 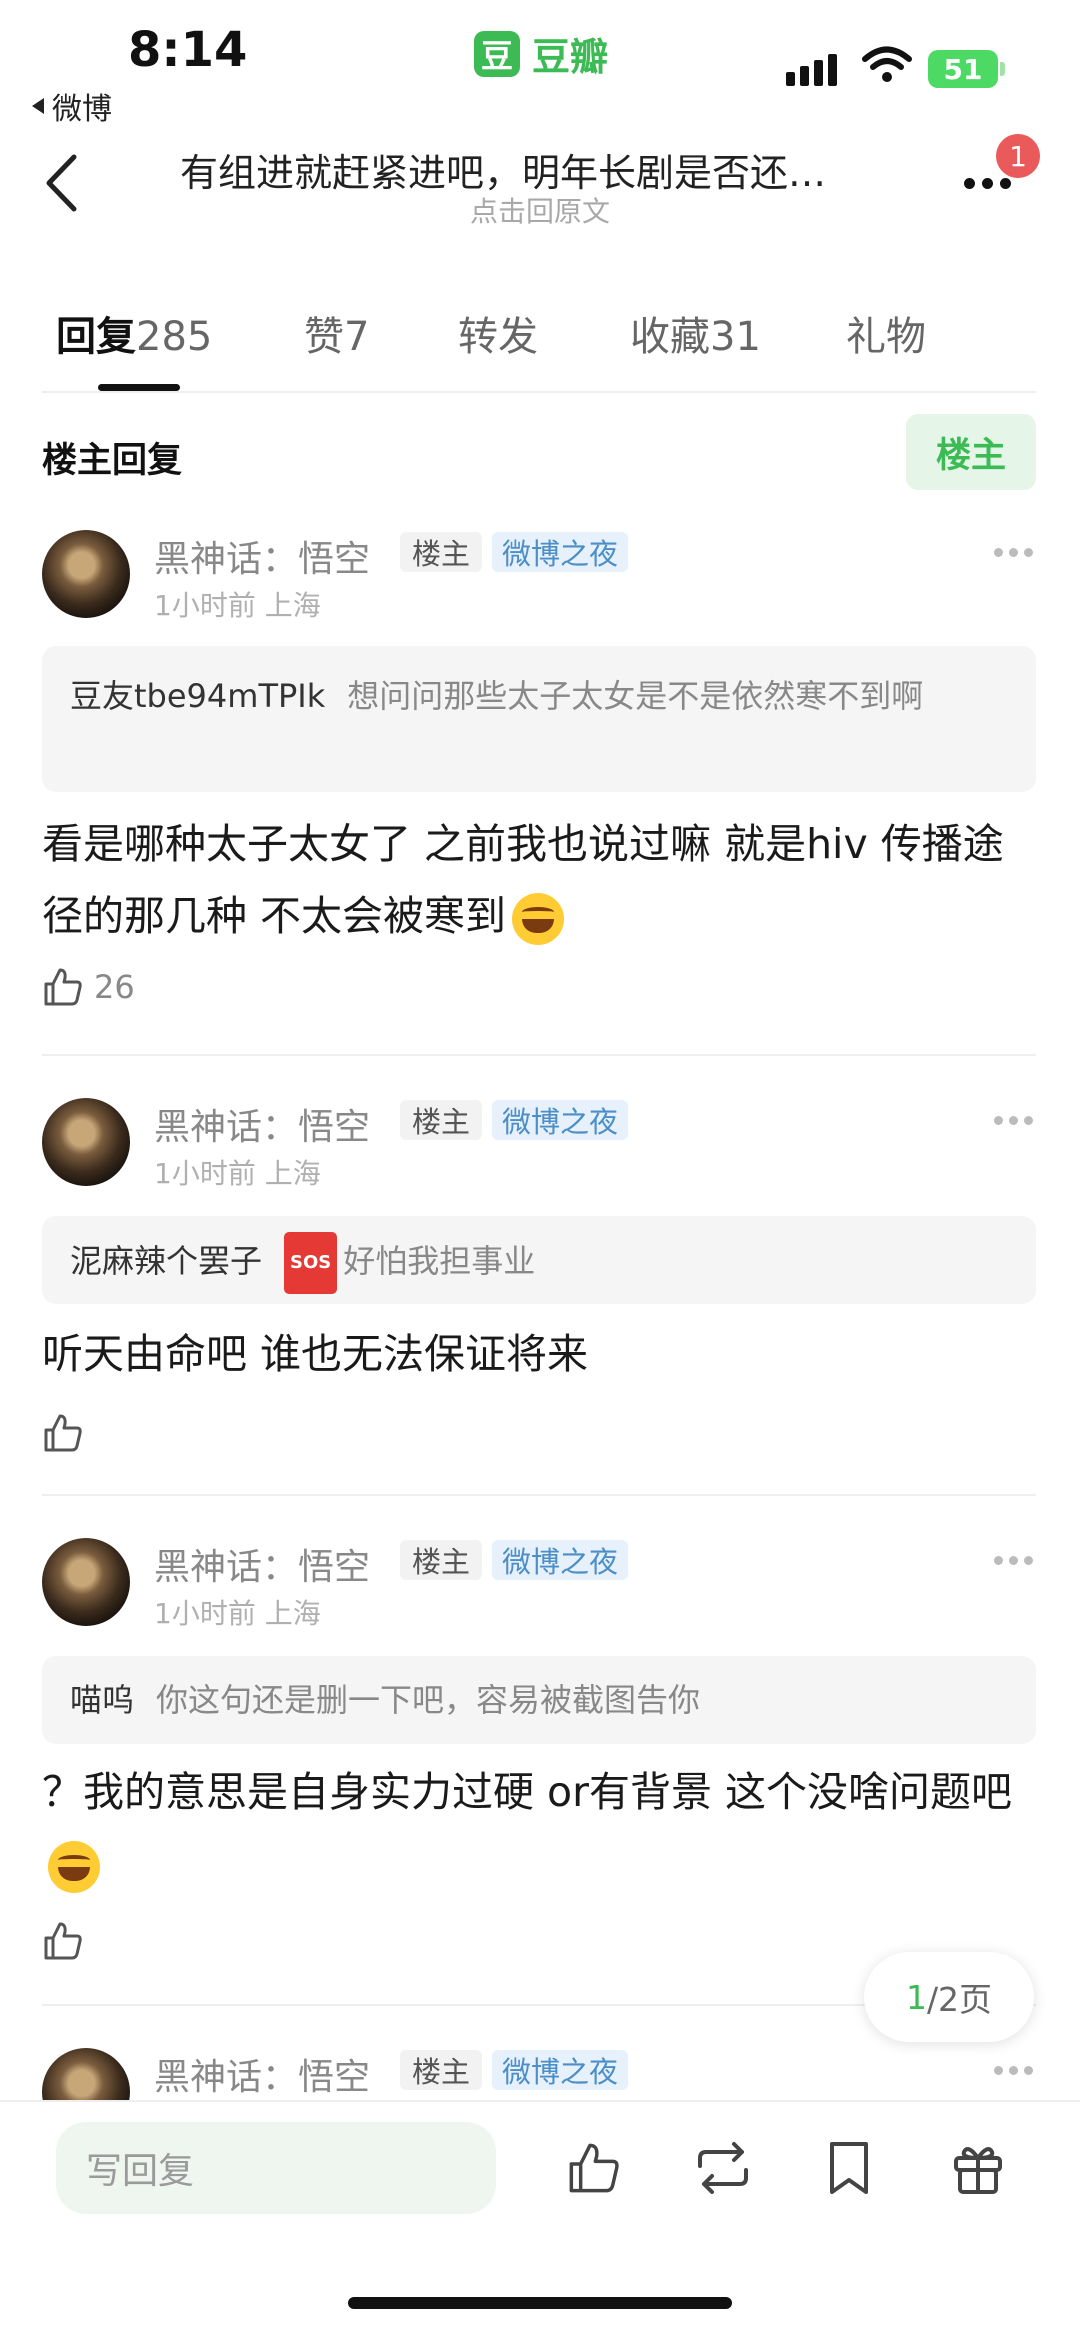 I want to click on quoted-text: 想问问那些太子太女是不是依然寒不到啊, so click(x=635, y=696).